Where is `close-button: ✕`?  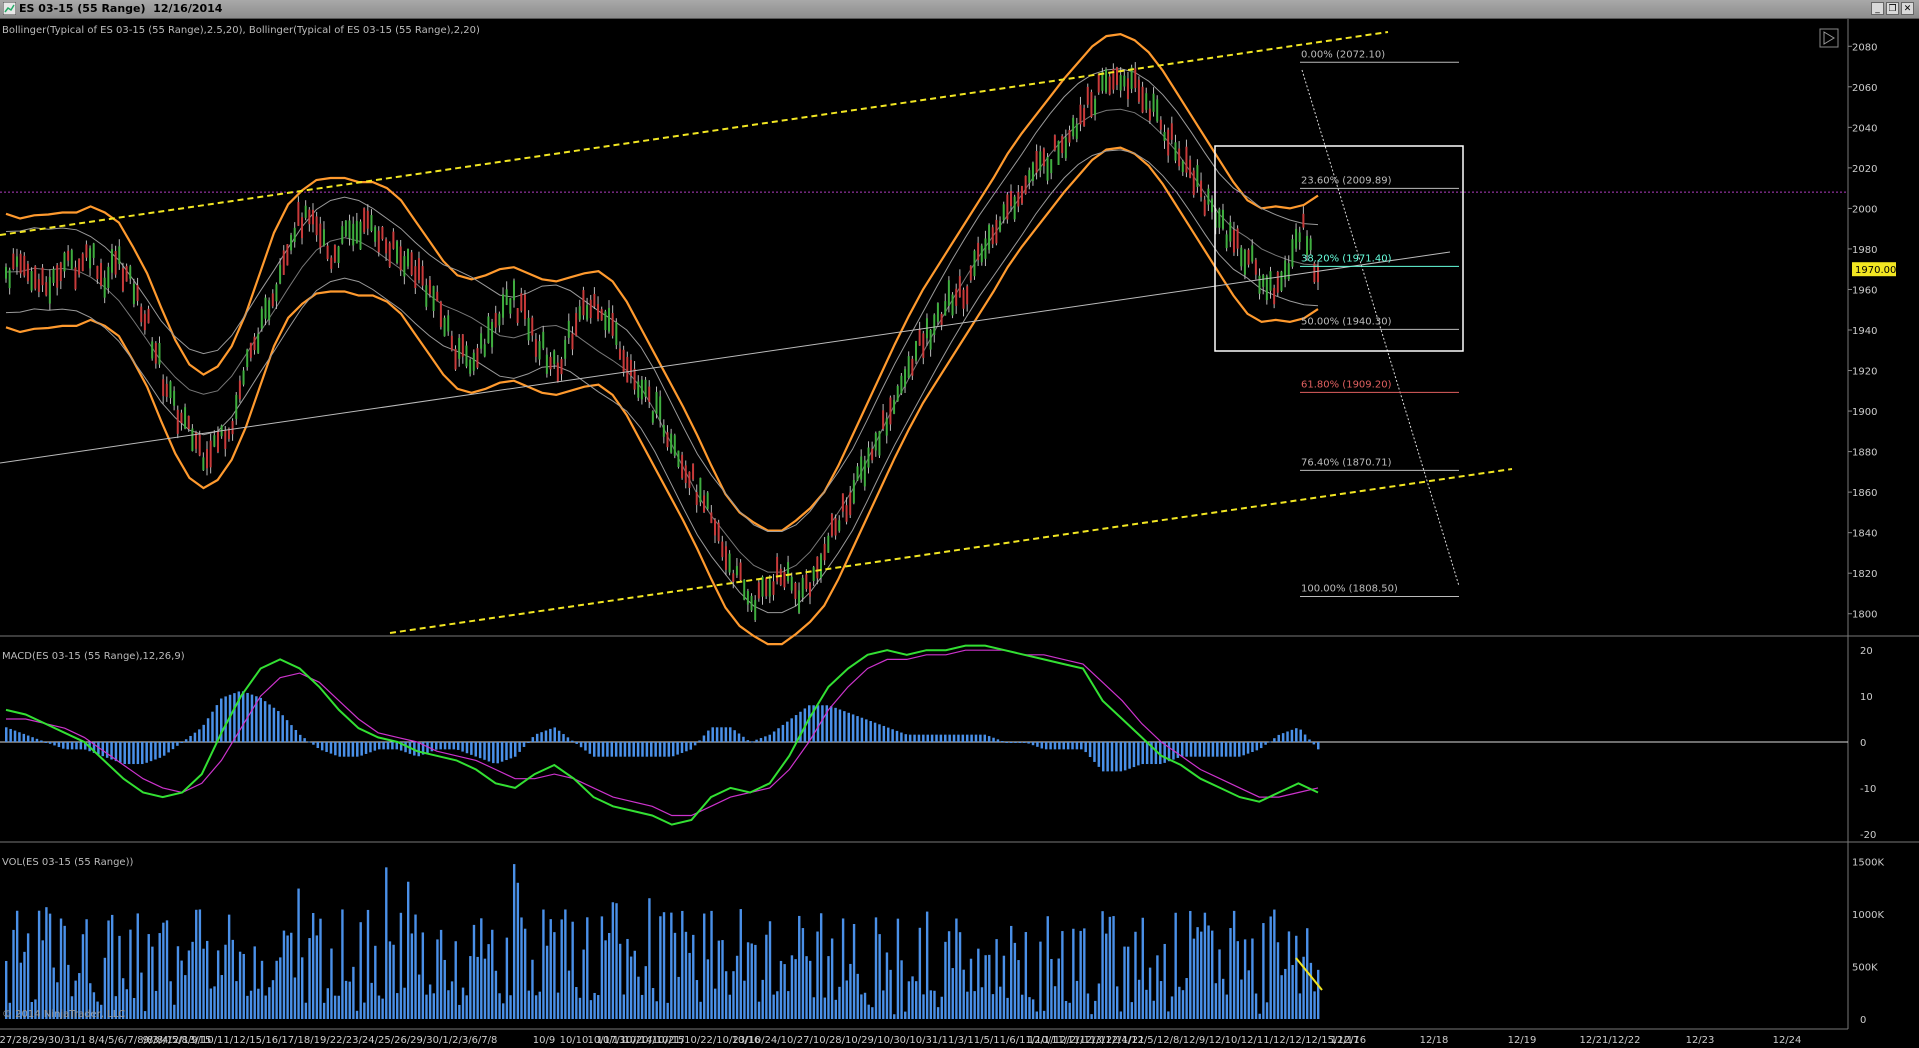
close-button: ✕ is located at coordinates (1907, 8).